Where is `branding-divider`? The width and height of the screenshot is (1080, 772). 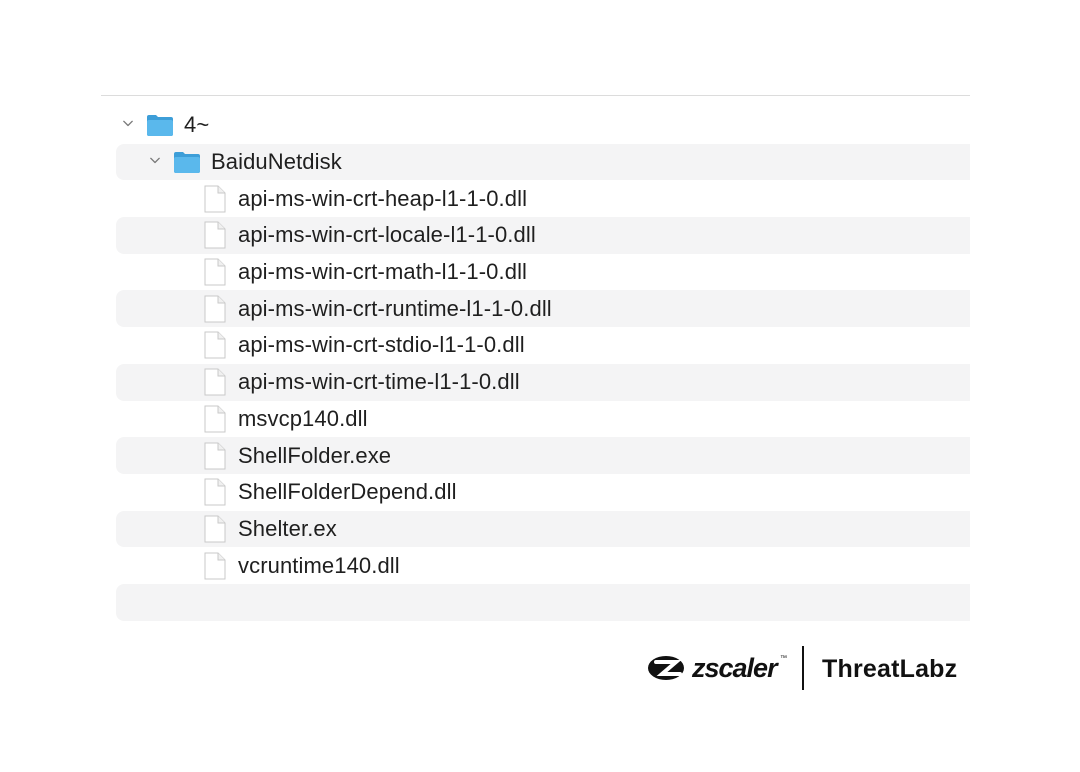
branding-divider is located at coordinates (803, 668).